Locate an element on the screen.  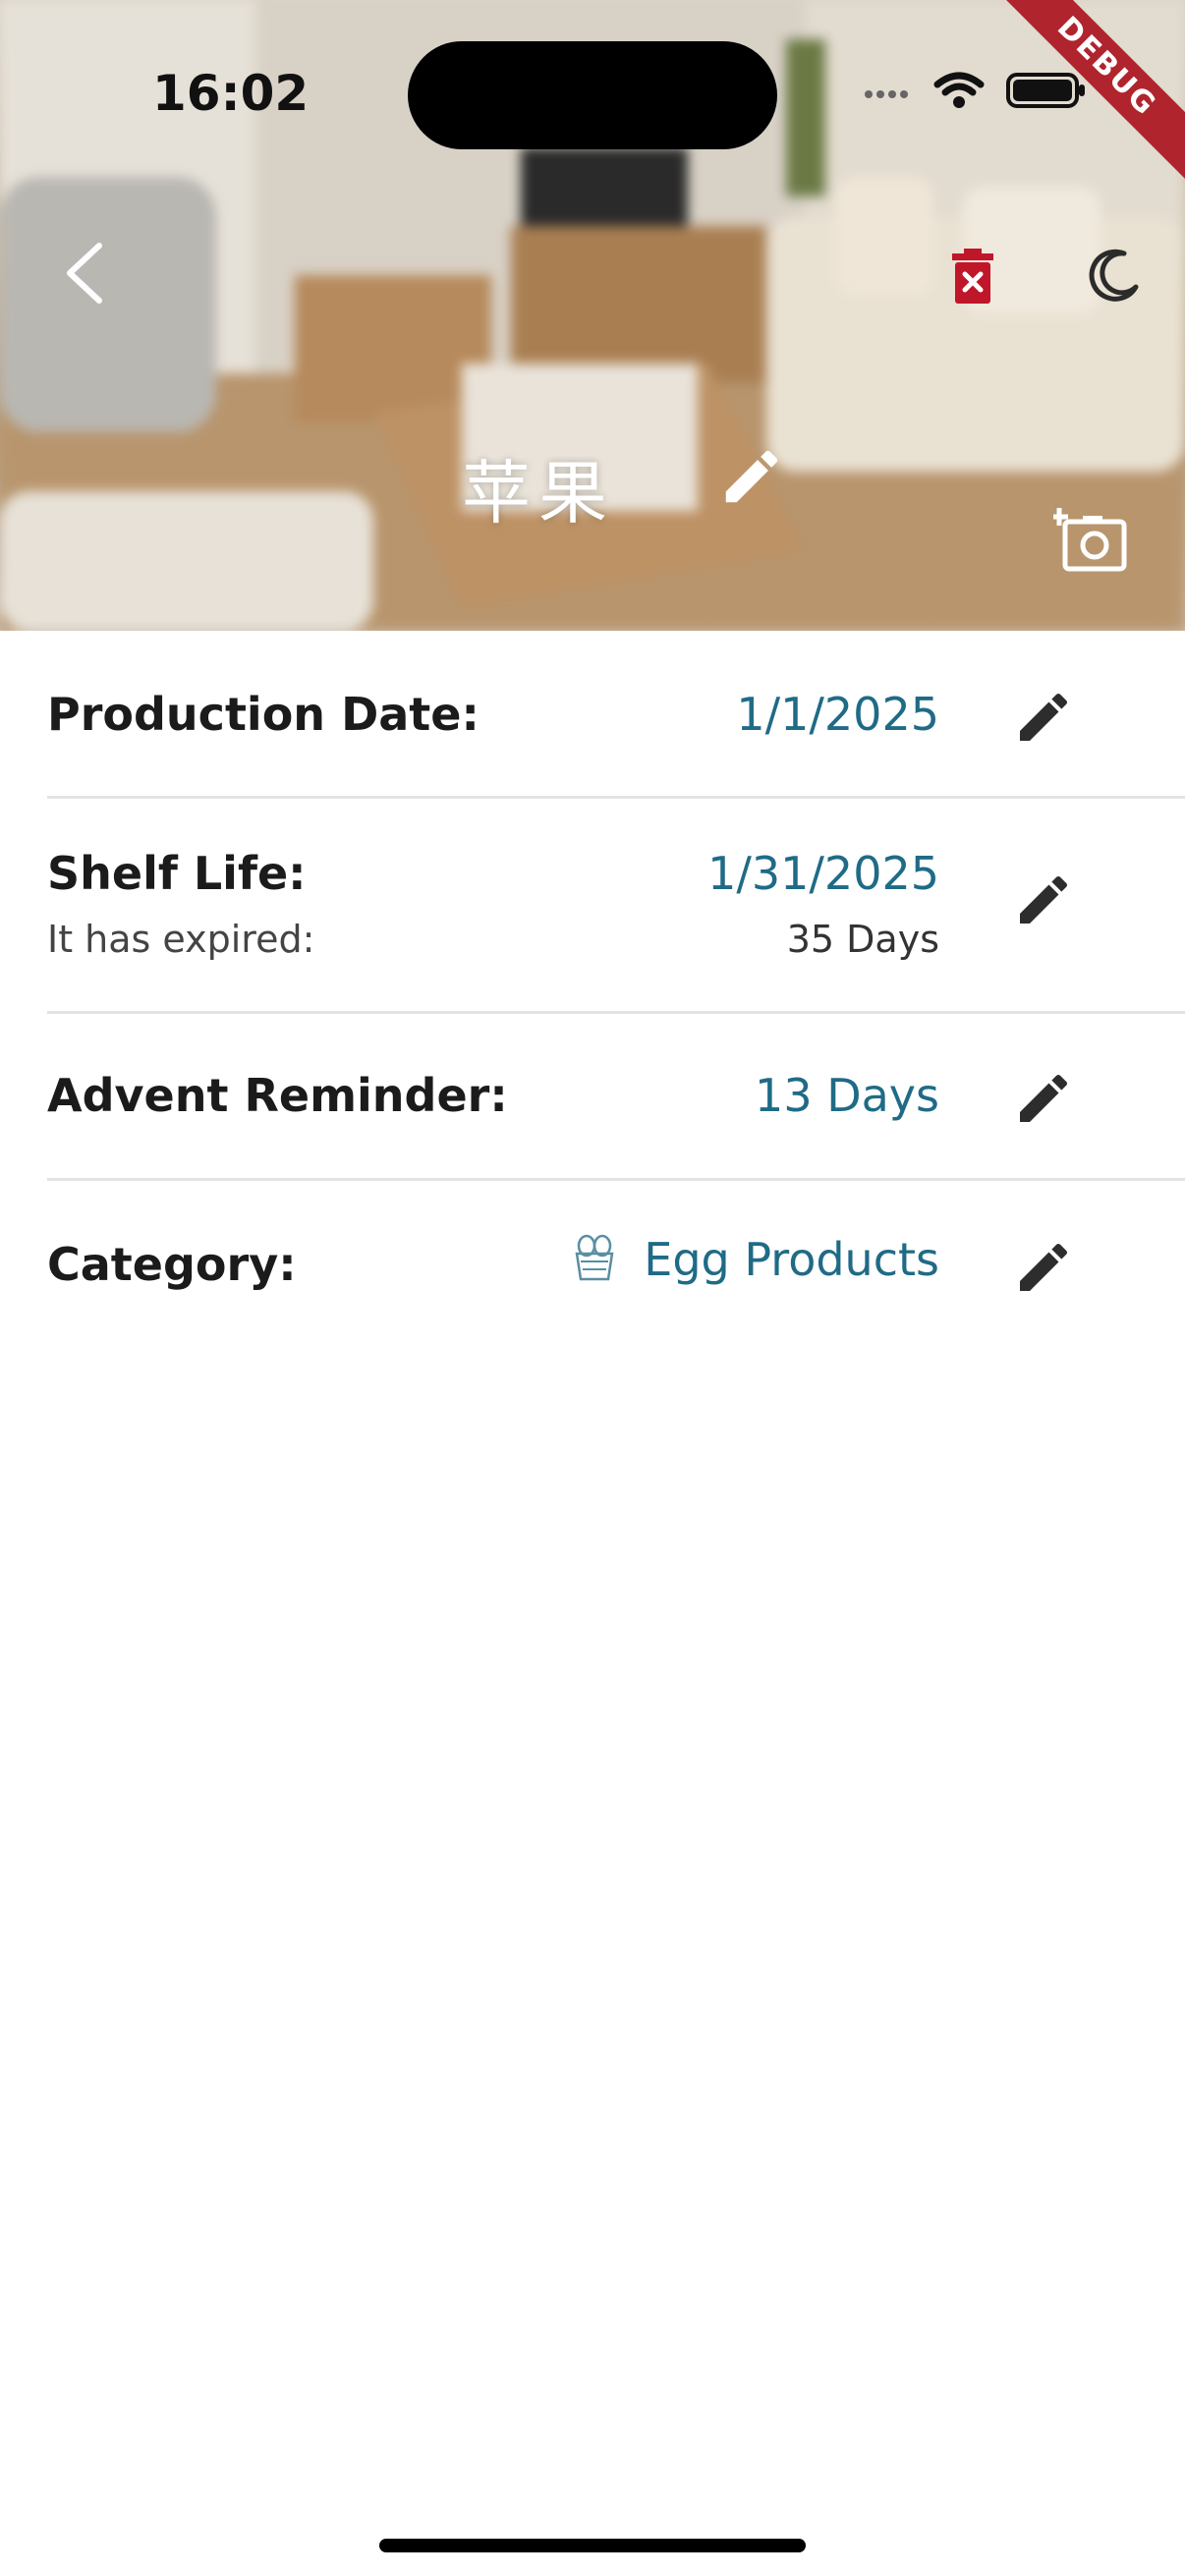
moon-icon is located at coordinates (1114, 278).